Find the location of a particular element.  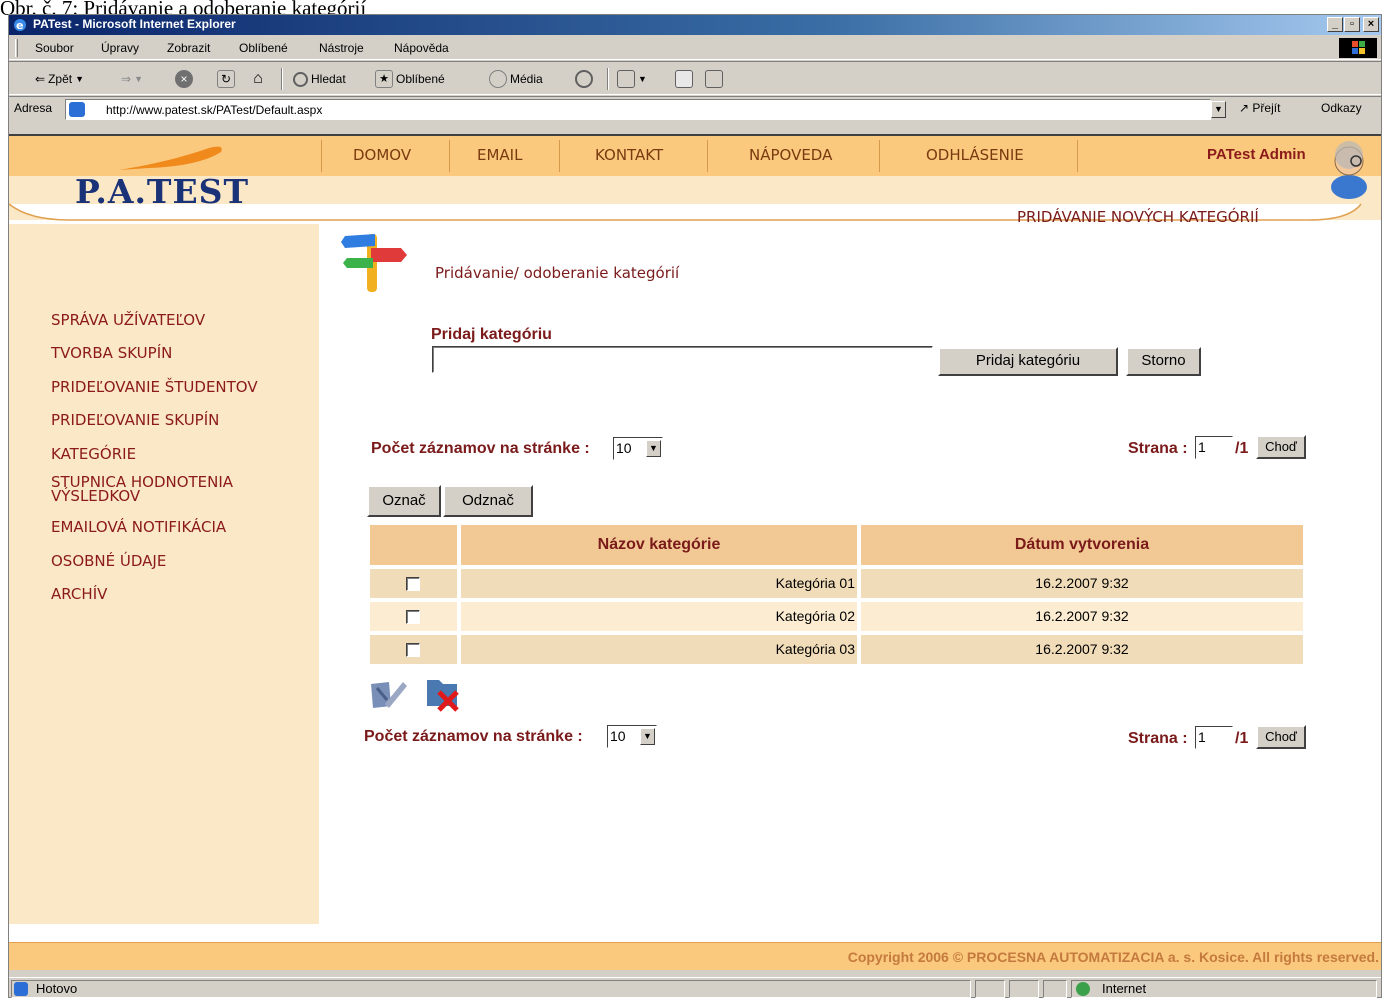

address-dropdown-button: ▼ is located at coordinates (1218, 109).